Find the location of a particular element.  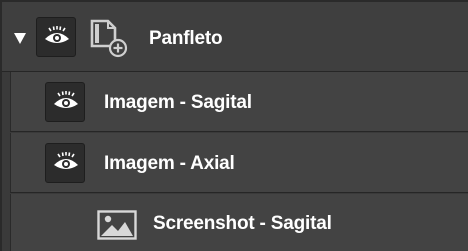

layer-label: Imagem - Sagital is located at coordinates (178, 102).